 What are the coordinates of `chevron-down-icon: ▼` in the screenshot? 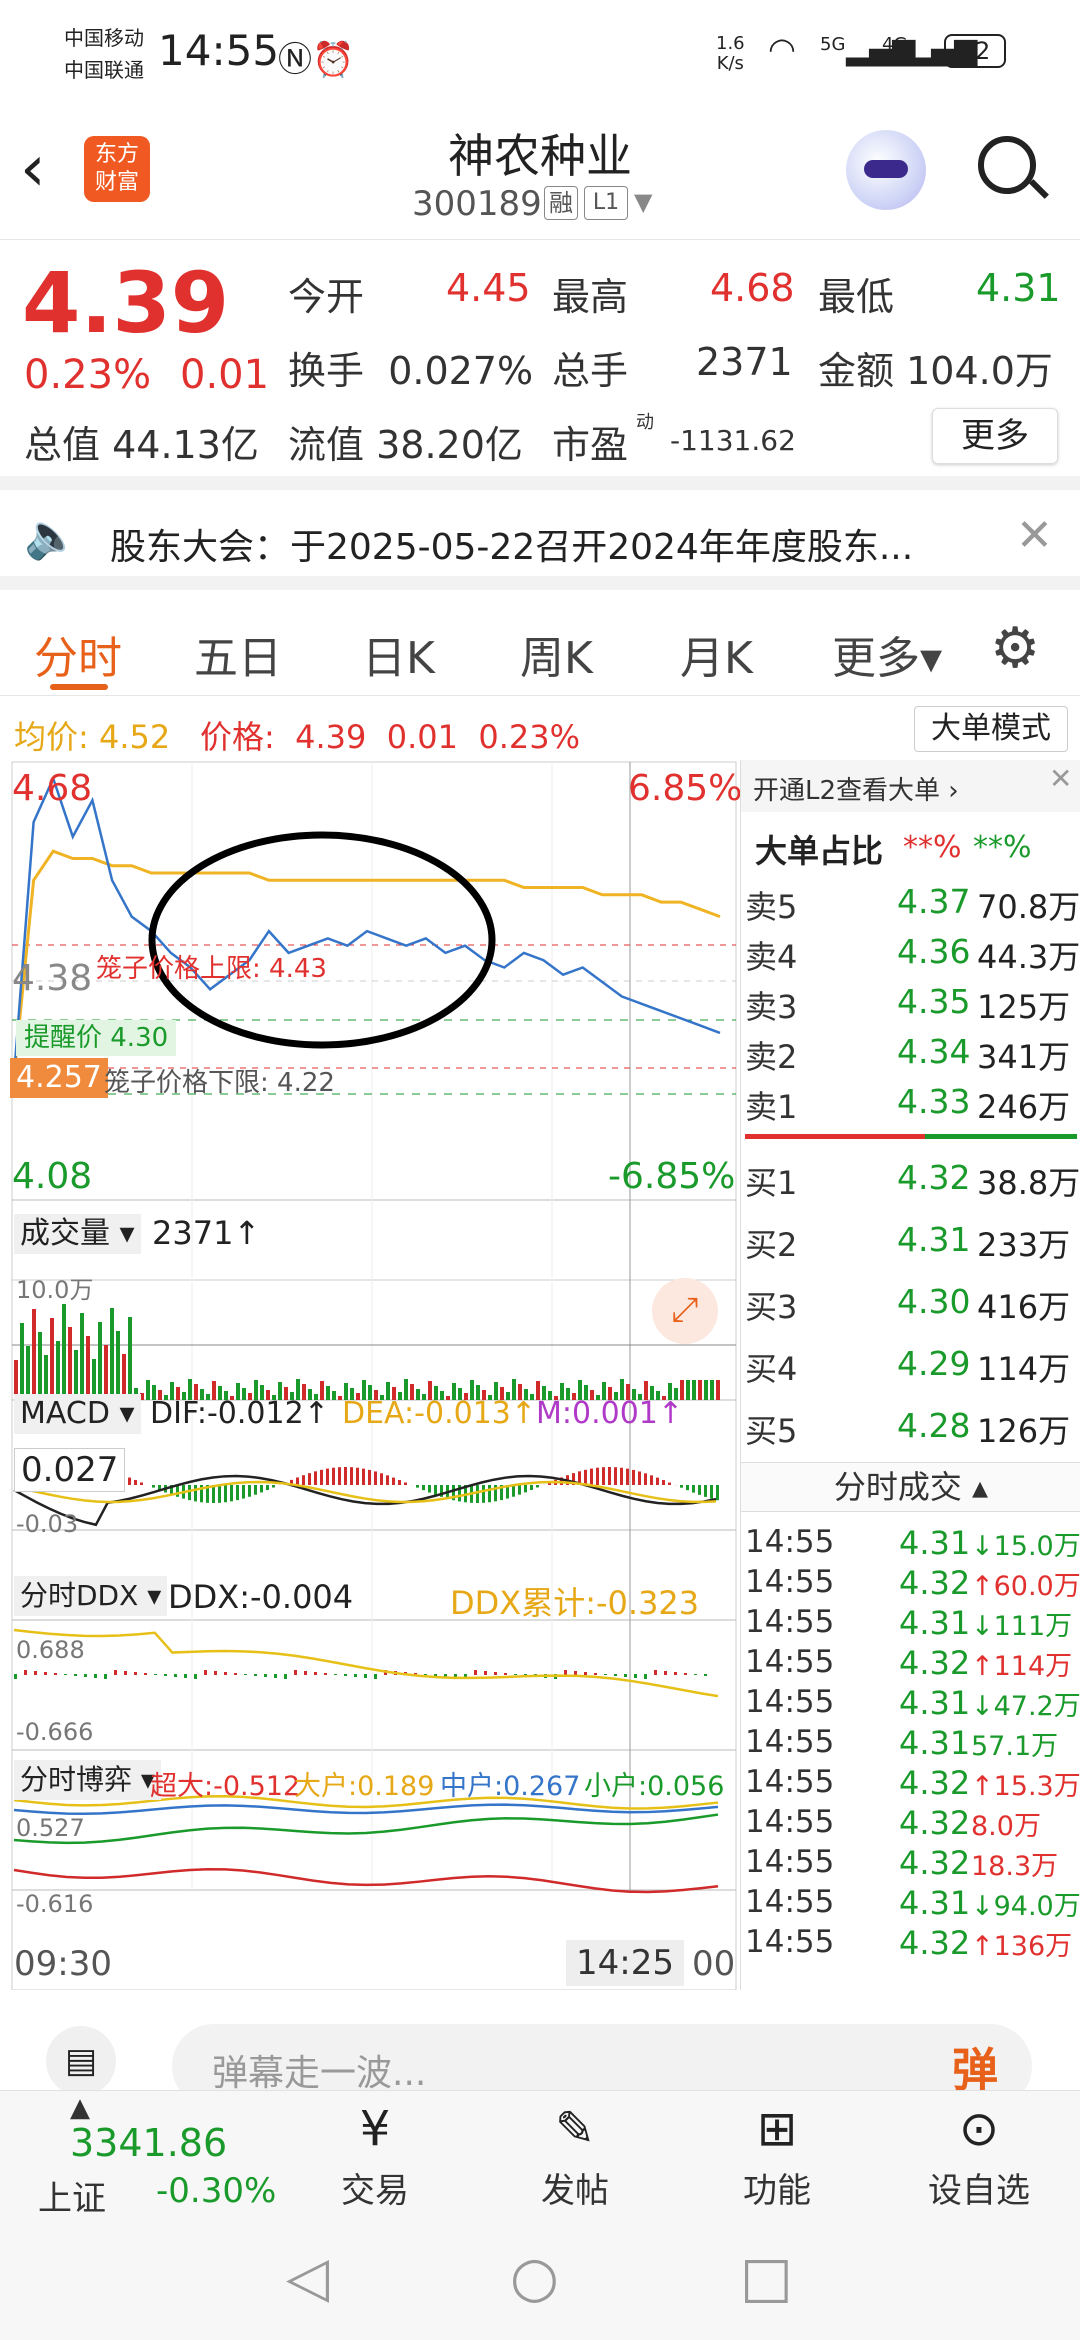 It's located at (643, 202).